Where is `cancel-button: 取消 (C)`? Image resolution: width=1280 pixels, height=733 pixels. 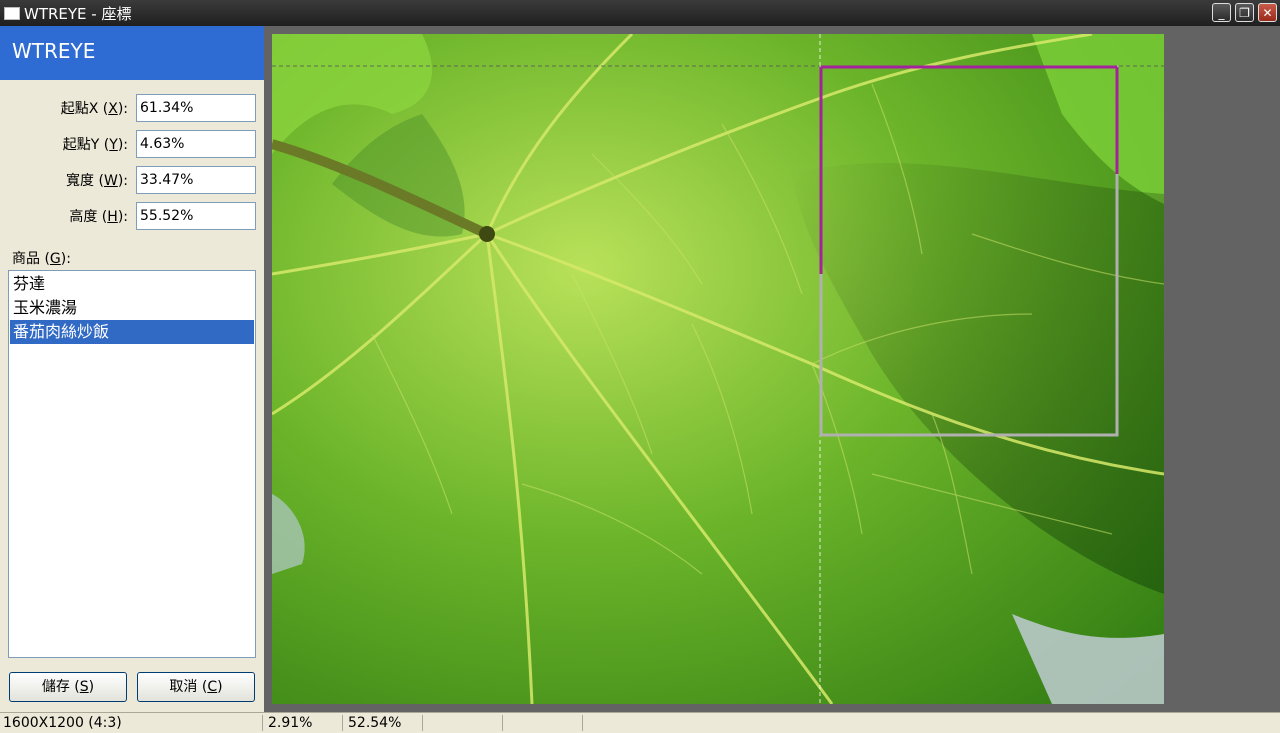
cancel-button: 取消 (C) is located at coordinates (196, 687).